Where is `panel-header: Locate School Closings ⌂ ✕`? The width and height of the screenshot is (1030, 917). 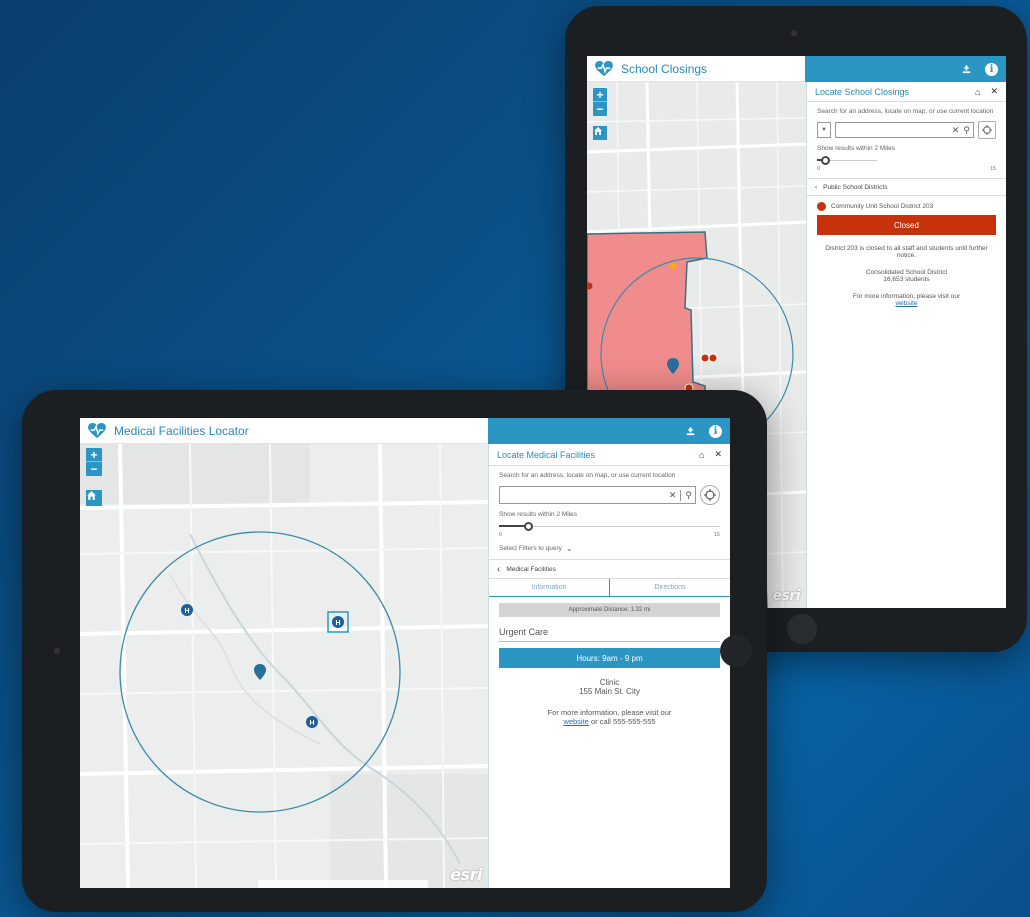
panel-header: Locate School Closings ⌂ ✕ is located at coordinates (906, 92).